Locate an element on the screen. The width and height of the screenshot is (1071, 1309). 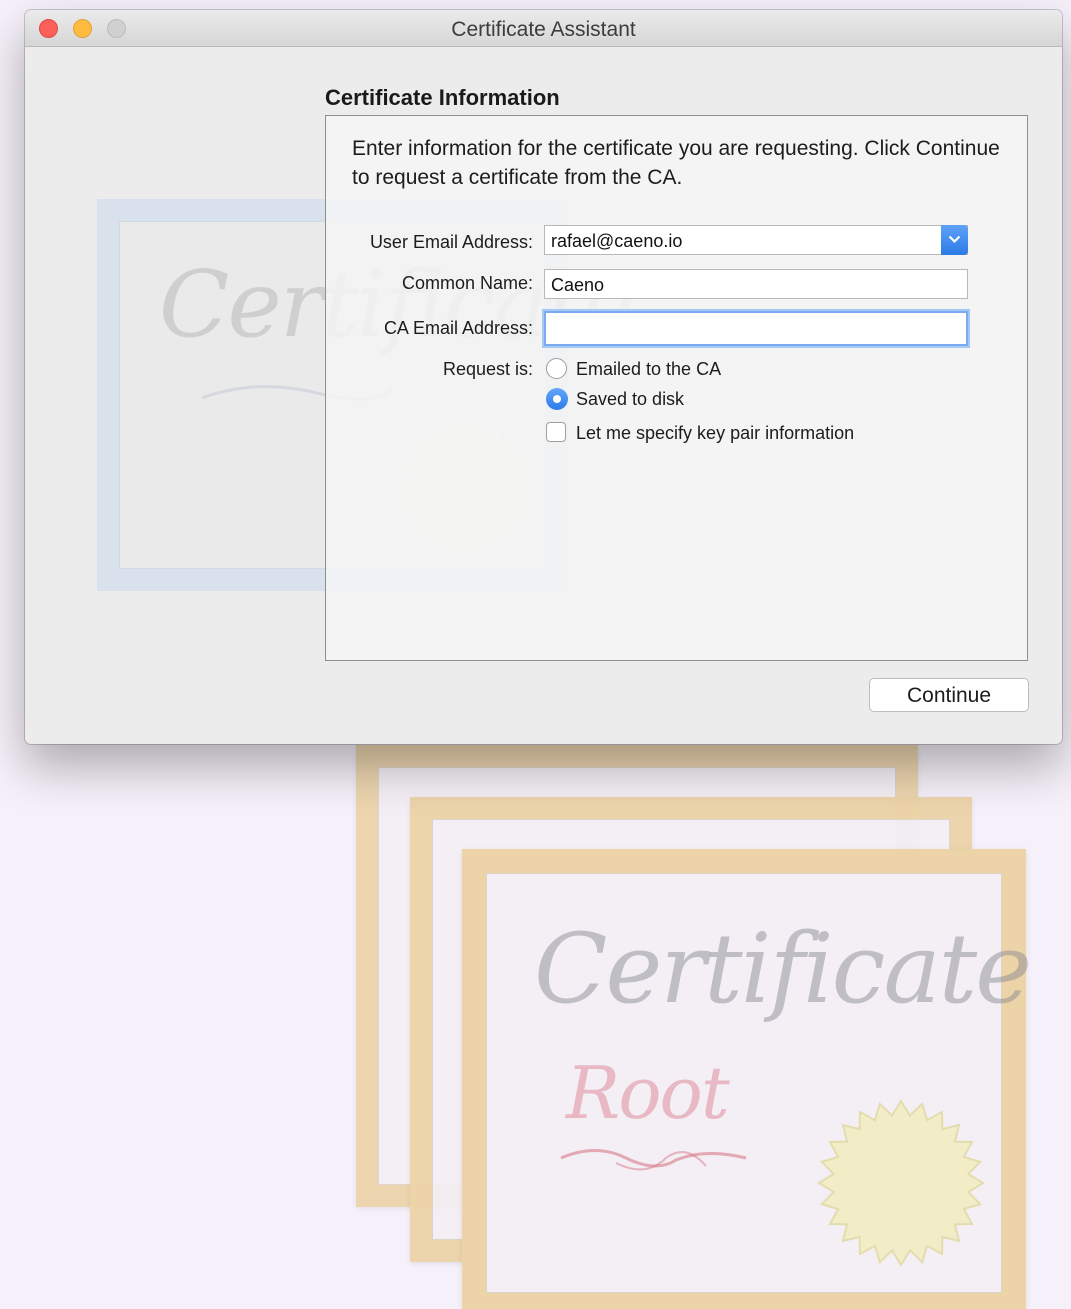
option-label: Emailed to the CA is located at coordinates (649, 369).